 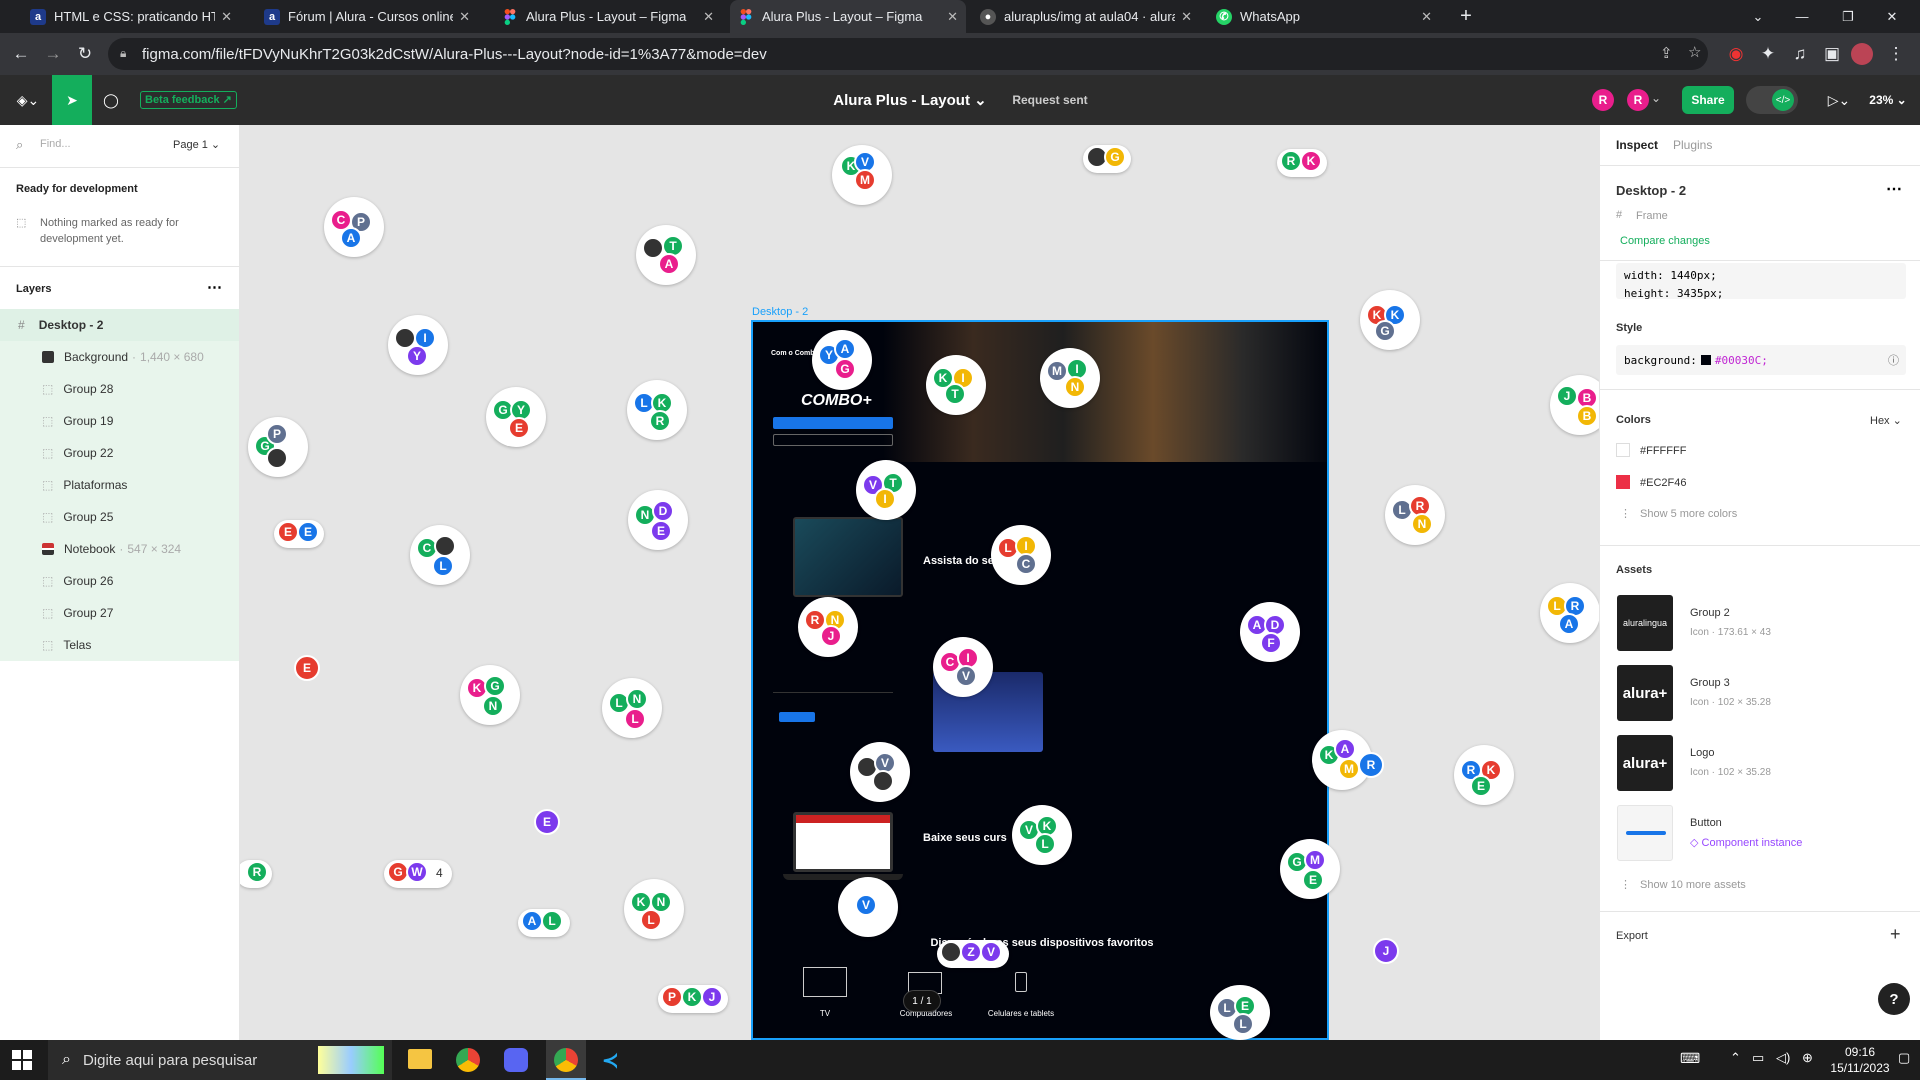 What do you see at coordinates (1663, 451) in the screenshot?
I see `color-value: #FFFFFF` at bounding box center [1663, 451].